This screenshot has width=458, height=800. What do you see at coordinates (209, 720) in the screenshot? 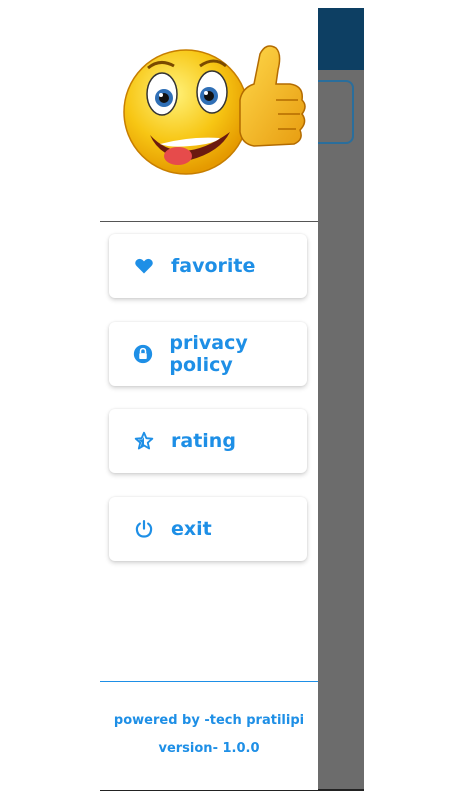
I see `powered-by-text: powered by -tech pratilipi` at bounding box center [209, 720].